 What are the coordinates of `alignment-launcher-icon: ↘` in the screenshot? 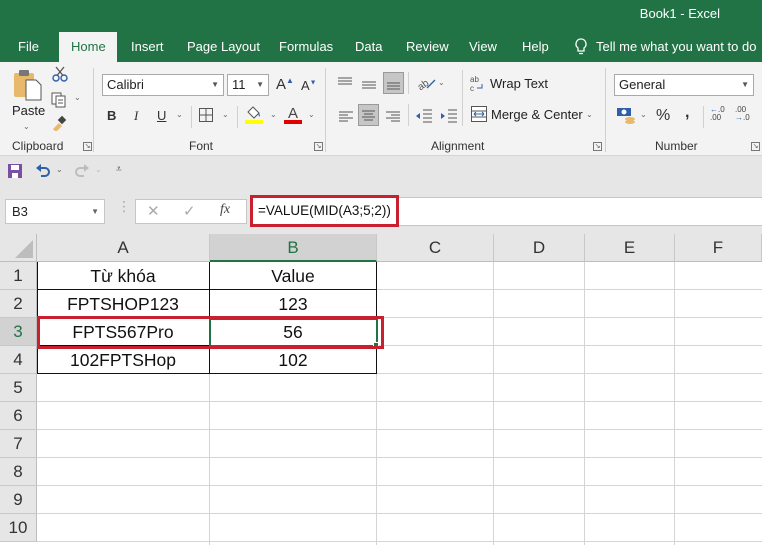 It's located at (597, 146).